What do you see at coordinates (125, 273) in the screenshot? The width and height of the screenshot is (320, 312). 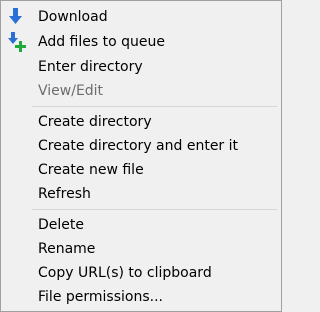 I see `menu-item-label: Copy URL(s) to clipboard` at bounding box center [125, 273].